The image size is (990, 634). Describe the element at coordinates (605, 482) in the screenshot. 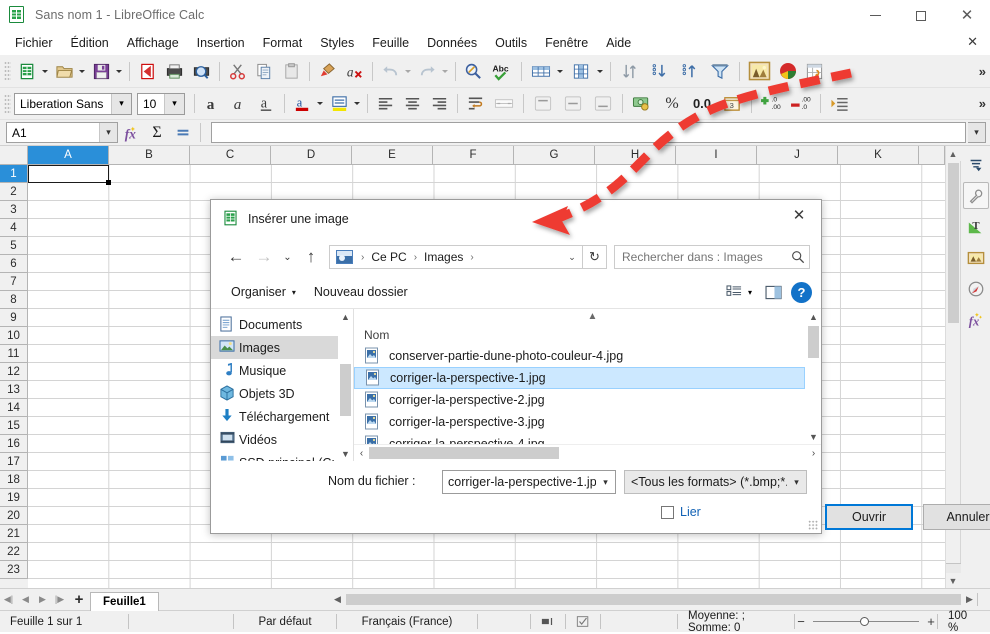

I see `filename-dropdown-icon: ▾` at that location.